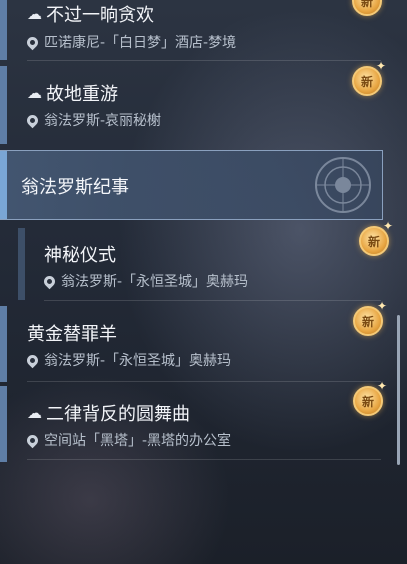 This screenshot has width=407, height=564. What do you see at coordinates (203, 260) in the screenshot?
I see `quest-item: 神秘仪式 翁法罗斯-「永恒圣城」奥赫玛 新` at bounding box center [203, 260].